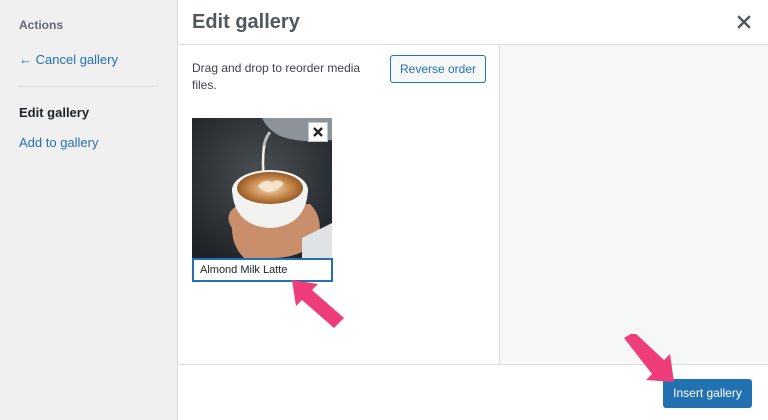 Image resolution: width=768 pixels, height=420 pixels. I want to click on remove-image-button, so click(318, 132).